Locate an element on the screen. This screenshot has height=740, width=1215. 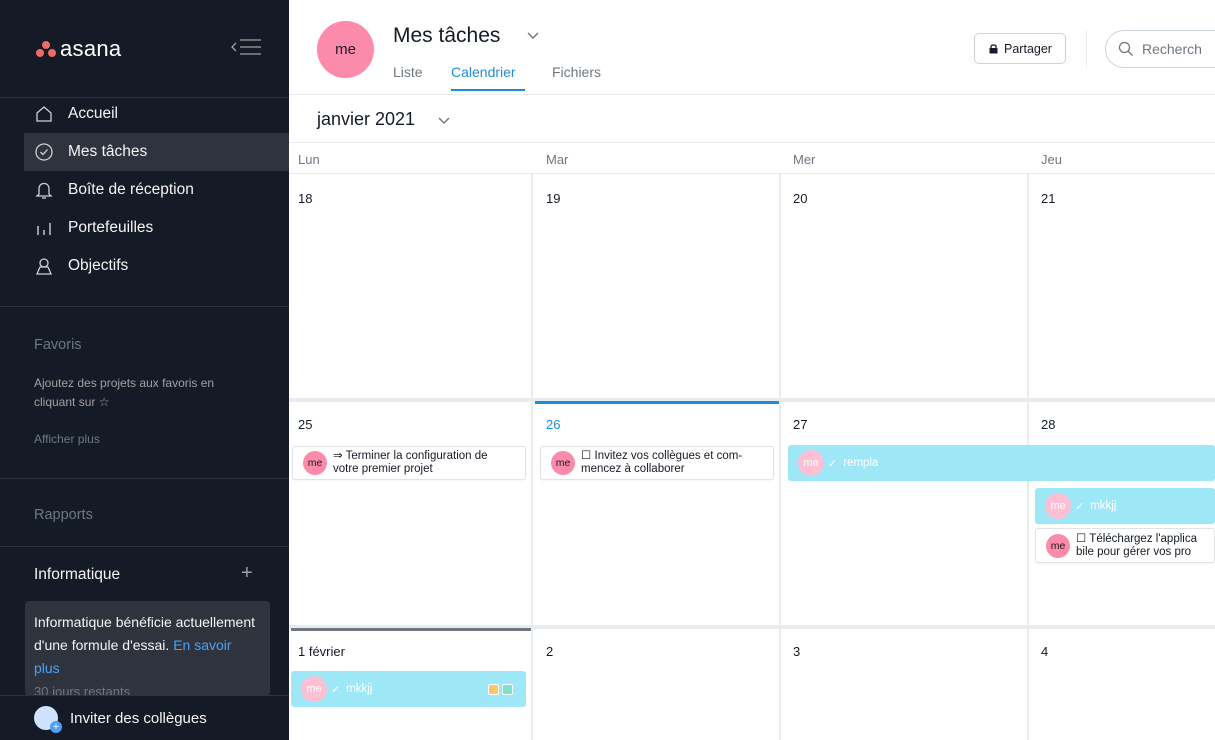
sidebar-item-accueil: Accueil is located at coordinates (156, 114).